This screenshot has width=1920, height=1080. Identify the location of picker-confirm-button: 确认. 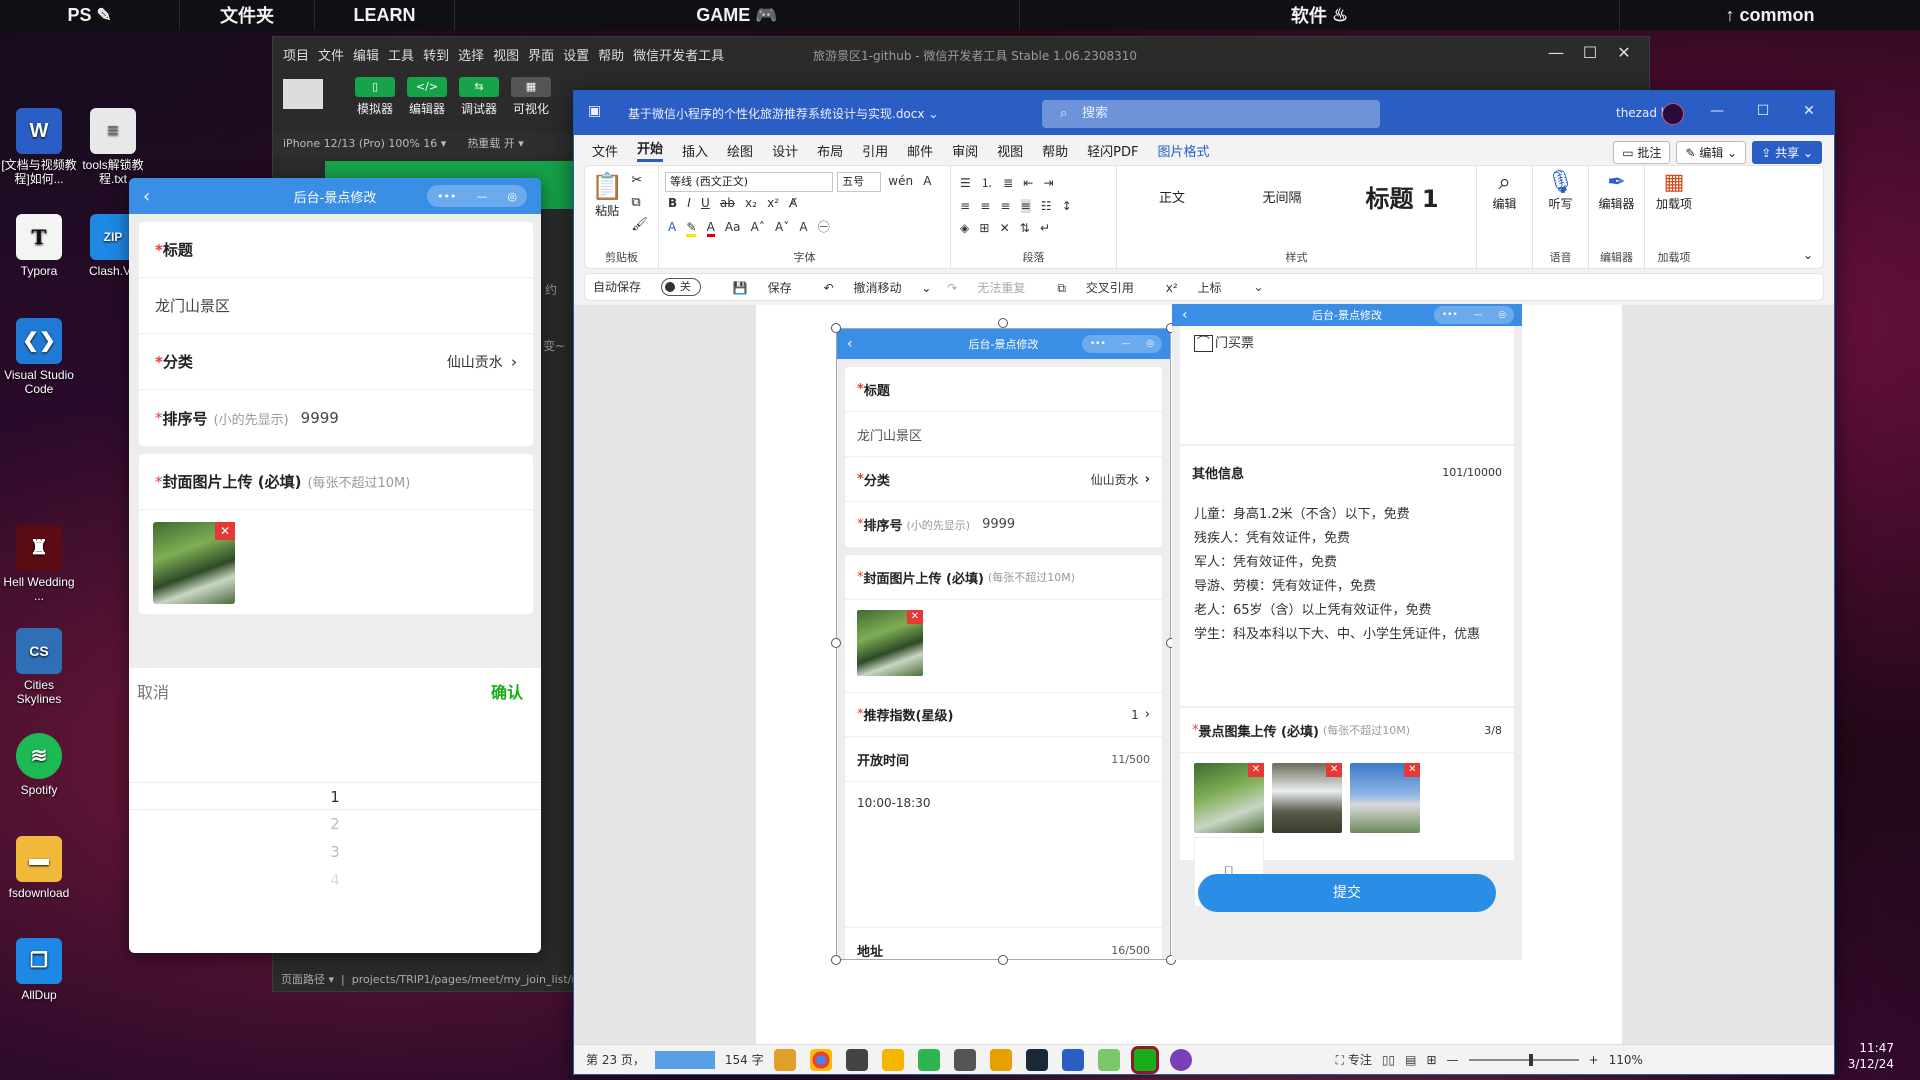
(507, 691).